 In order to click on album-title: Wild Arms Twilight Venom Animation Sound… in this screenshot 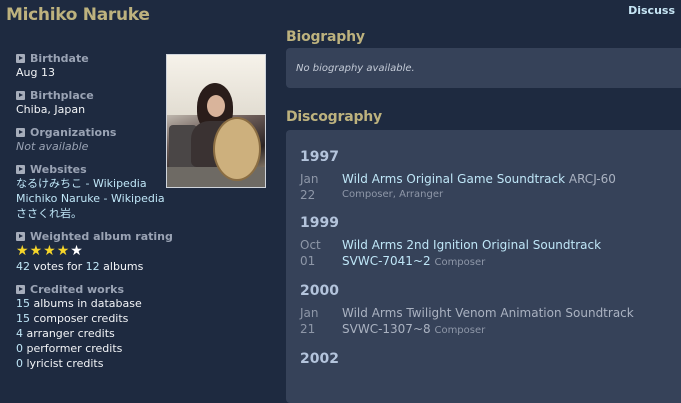, I will do `click(488, 313)`.